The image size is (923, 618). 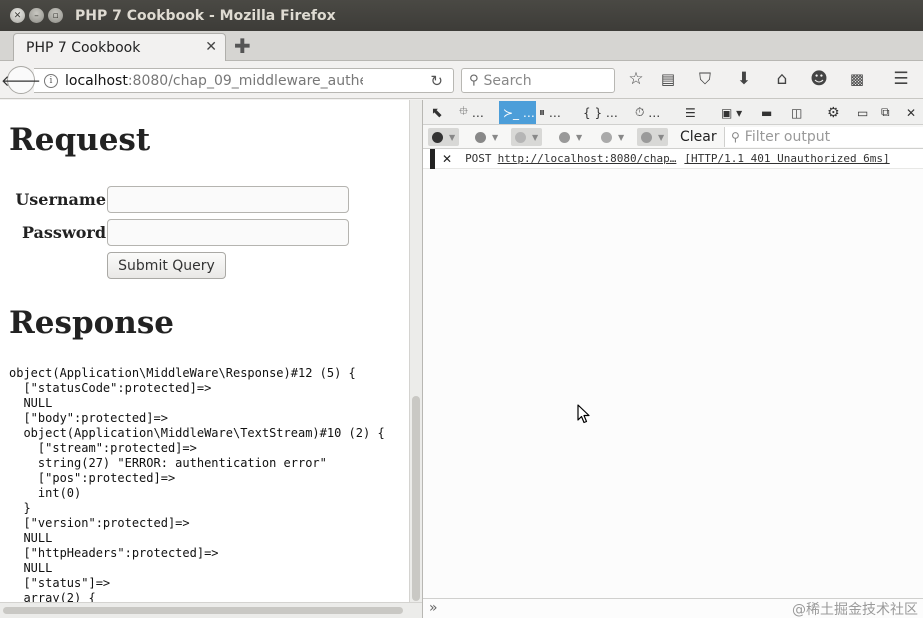 I want to click on search-input: ⚲ Search, so click(x=538, y=80).